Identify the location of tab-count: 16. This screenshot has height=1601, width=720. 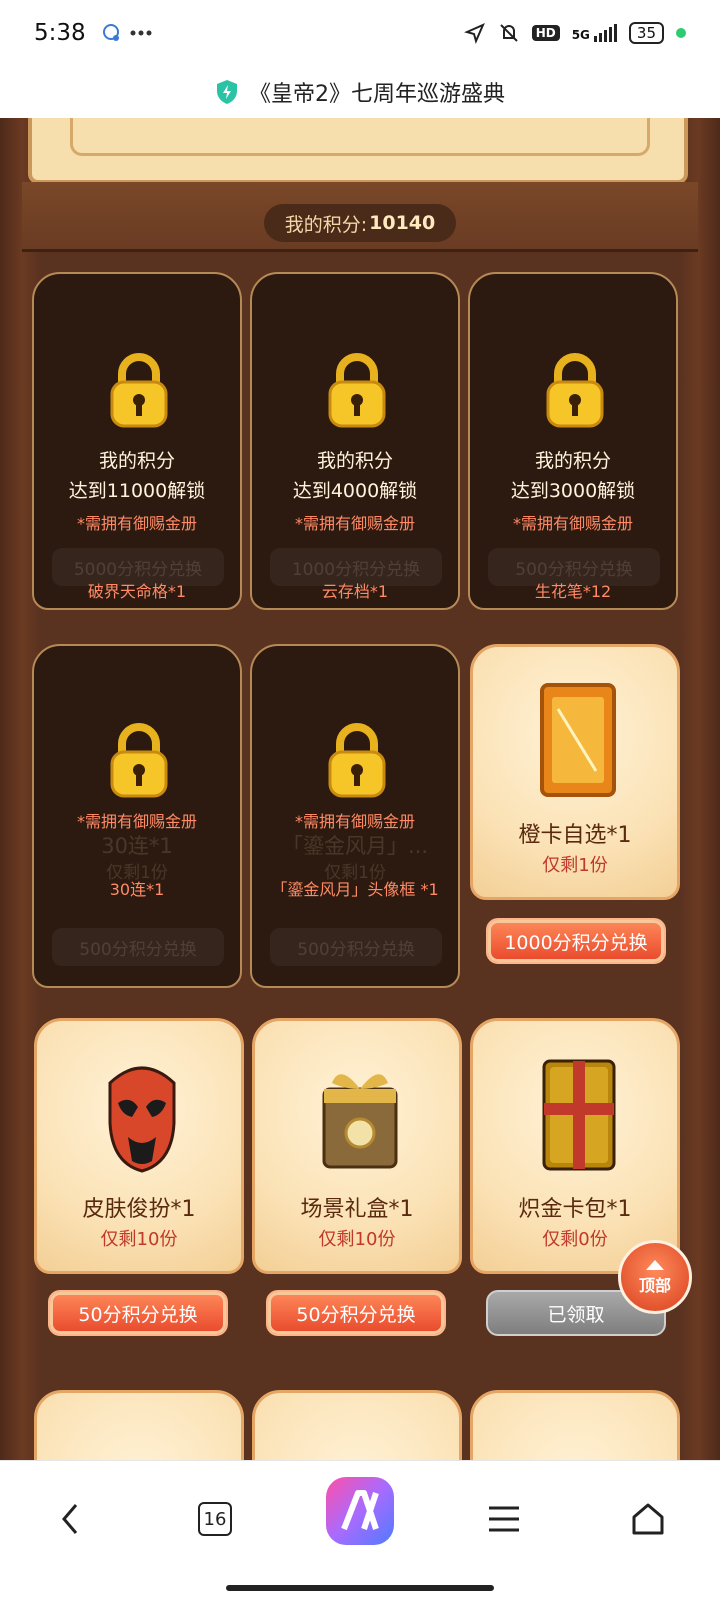
(215, 1519).